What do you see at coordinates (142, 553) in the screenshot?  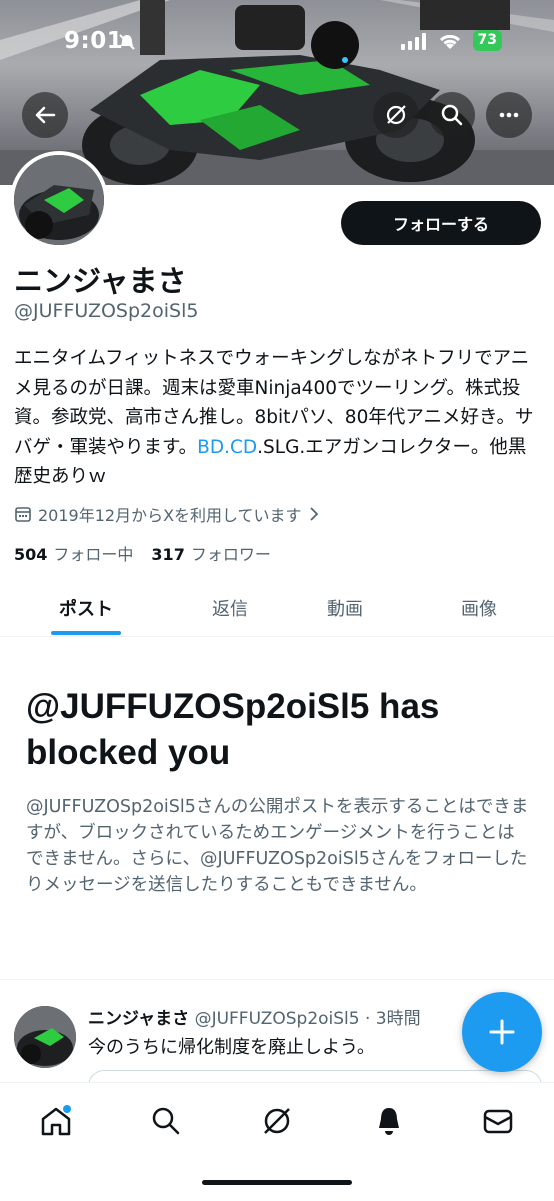 I see `follow-stats: 504 フォロー中 317 フォロワー` at bounding box center [142, 553].